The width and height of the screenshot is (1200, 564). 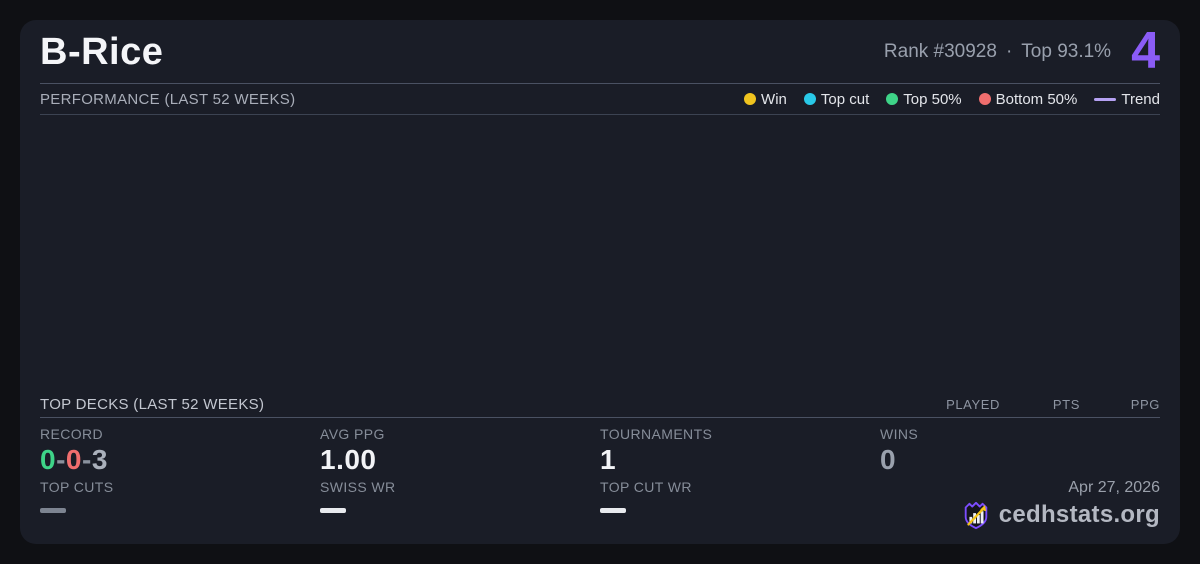 What do you see at coordinates (99, 459) in the screenshot?
I see `record-draws: 3` at bounding box center [99, 459].